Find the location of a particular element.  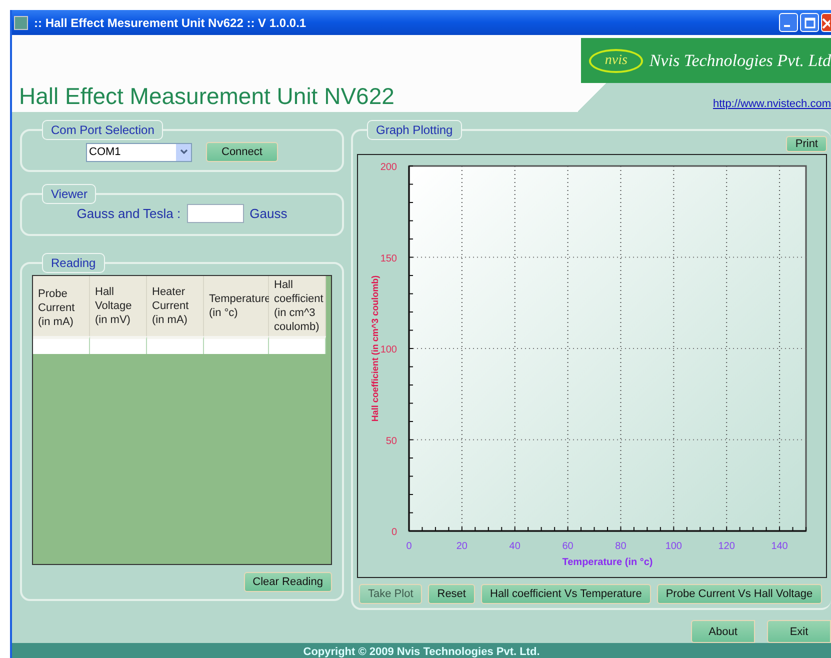

x-axis-title: Temperature (in °c) is located at coordinates (607, 562).